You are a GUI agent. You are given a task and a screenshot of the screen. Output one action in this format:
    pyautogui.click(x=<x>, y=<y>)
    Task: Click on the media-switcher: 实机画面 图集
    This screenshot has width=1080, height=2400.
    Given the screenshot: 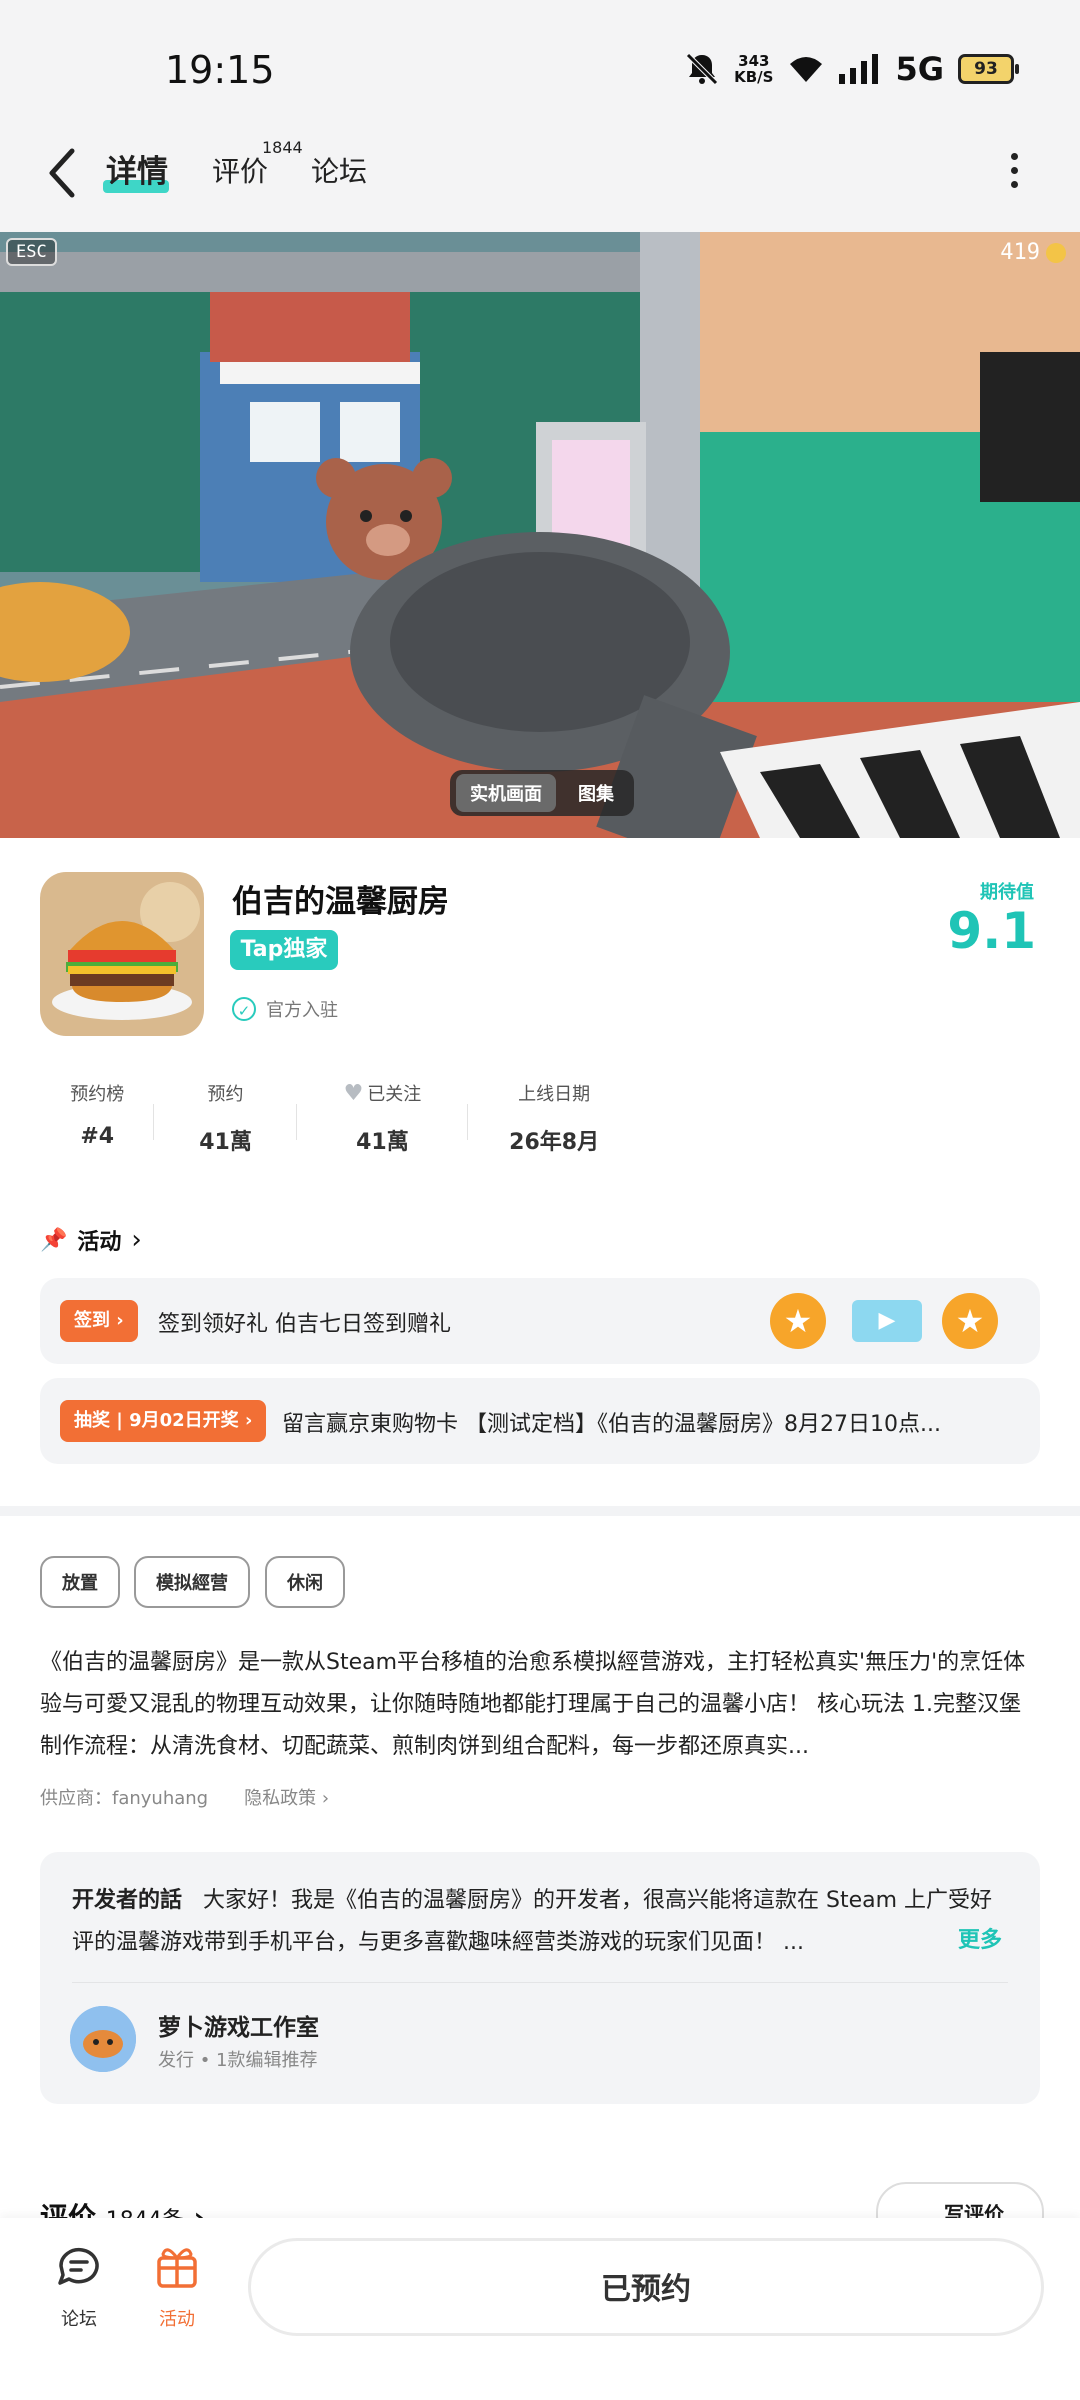 What is the action you would take?
    pyautogui.click(x=542, y=793)
    